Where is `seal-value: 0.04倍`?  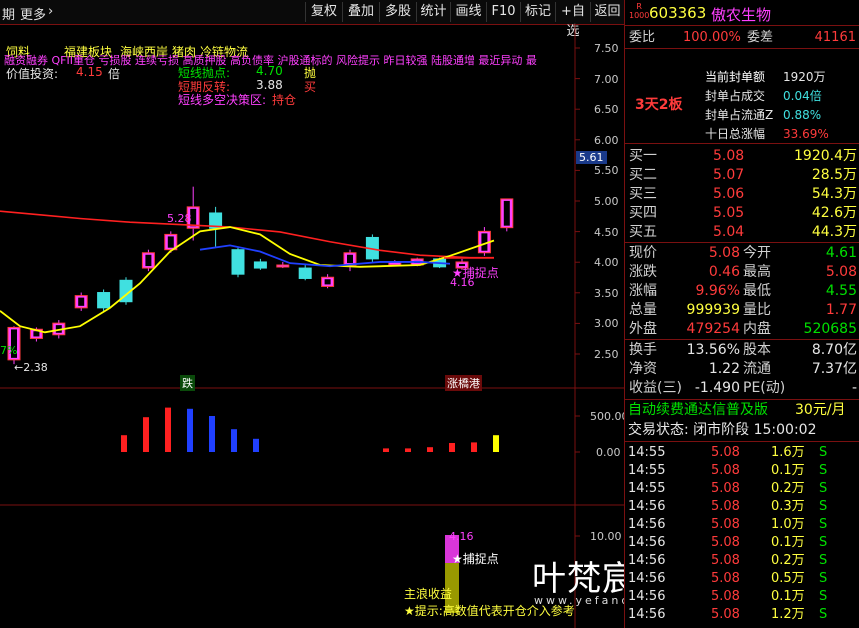
seal-value: 0.04倍 is located at coordinates (802, 96).